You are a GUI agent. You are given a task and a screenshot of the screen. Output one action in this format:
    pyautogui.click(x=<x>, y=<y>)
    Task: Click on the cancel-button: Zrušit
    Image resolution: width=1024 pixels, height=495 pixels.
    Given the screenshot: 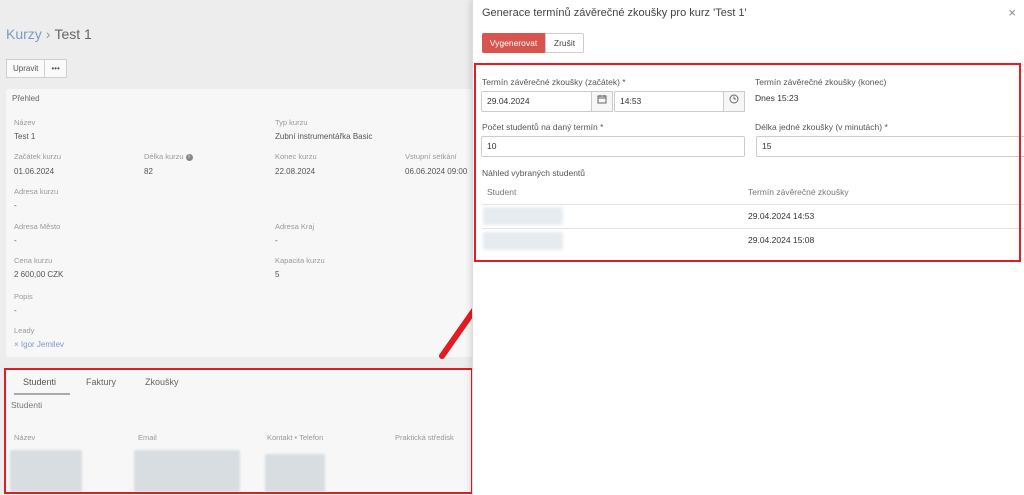 What is the action you would take?
    pyautogui.click(x=564, y=43)
    